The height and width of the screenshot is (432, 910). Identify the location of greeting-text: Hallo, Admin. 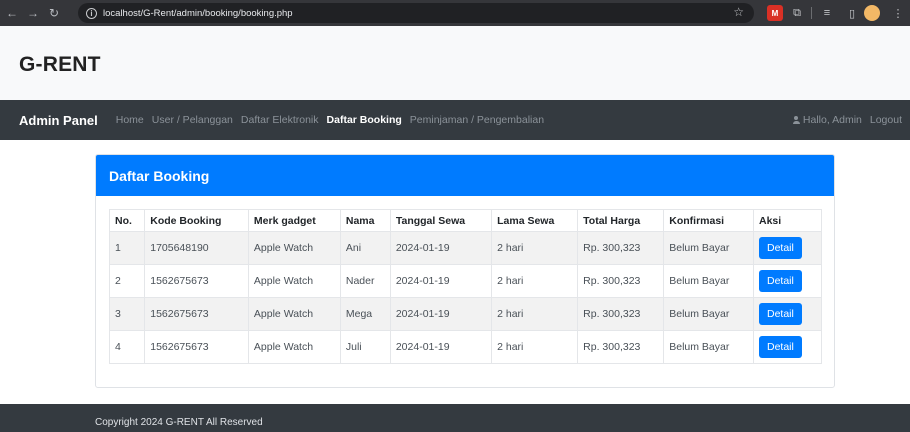
(832, 120).